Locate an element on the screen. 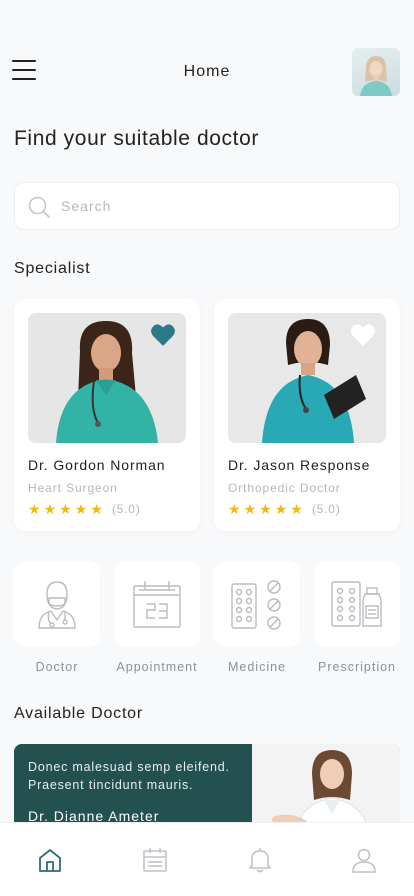  headline: Find your suitable doctor is located at coordinates (136, 138).